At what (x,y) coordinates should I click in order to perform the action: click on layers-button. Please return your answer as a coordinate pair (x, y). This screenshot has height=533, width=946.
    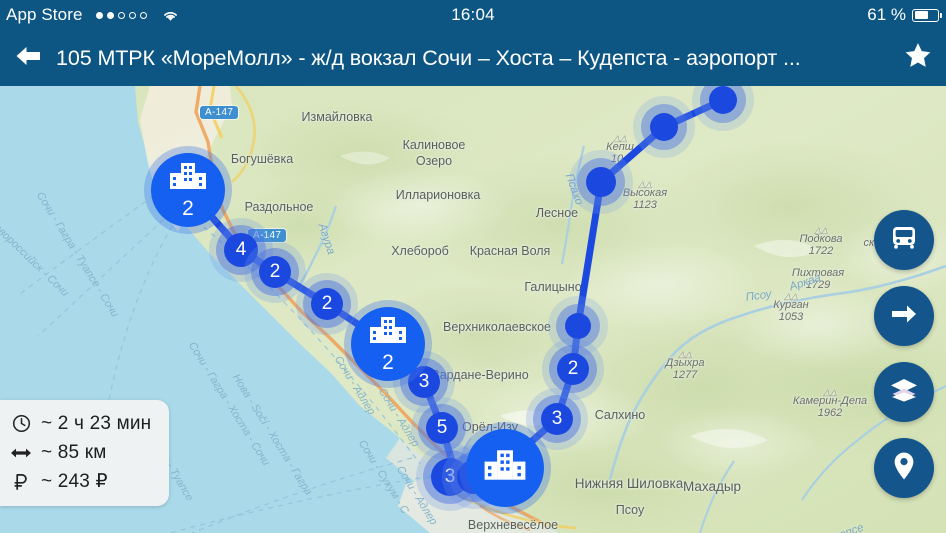
    Looking at the image, I should click on (904, 392).